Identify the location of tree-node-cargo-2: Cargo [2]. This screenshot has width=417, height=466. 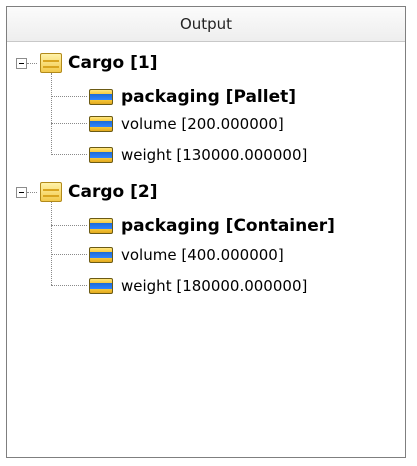
(98, 192).